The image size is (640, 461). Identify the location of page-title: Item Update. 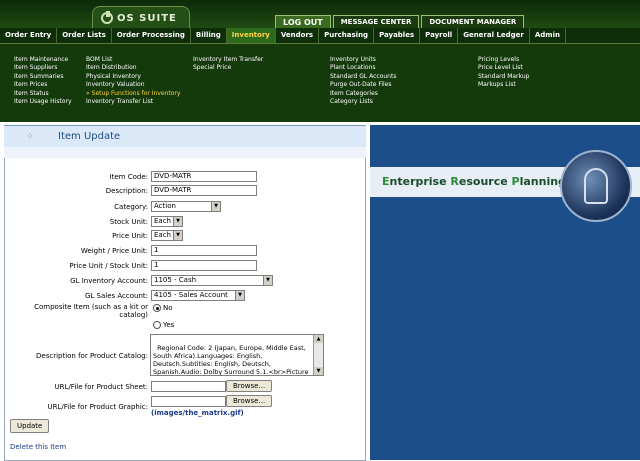
(89, 136).